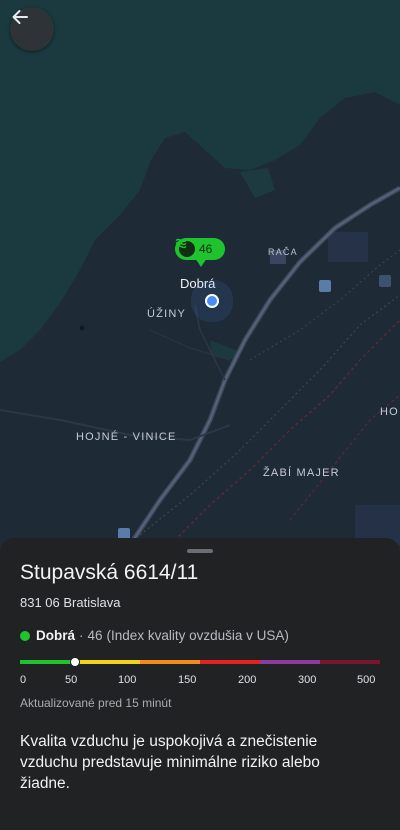  Describe the element at coordinates (95, 635) in the screenshot. I see `aqi-value: 46` at that location.